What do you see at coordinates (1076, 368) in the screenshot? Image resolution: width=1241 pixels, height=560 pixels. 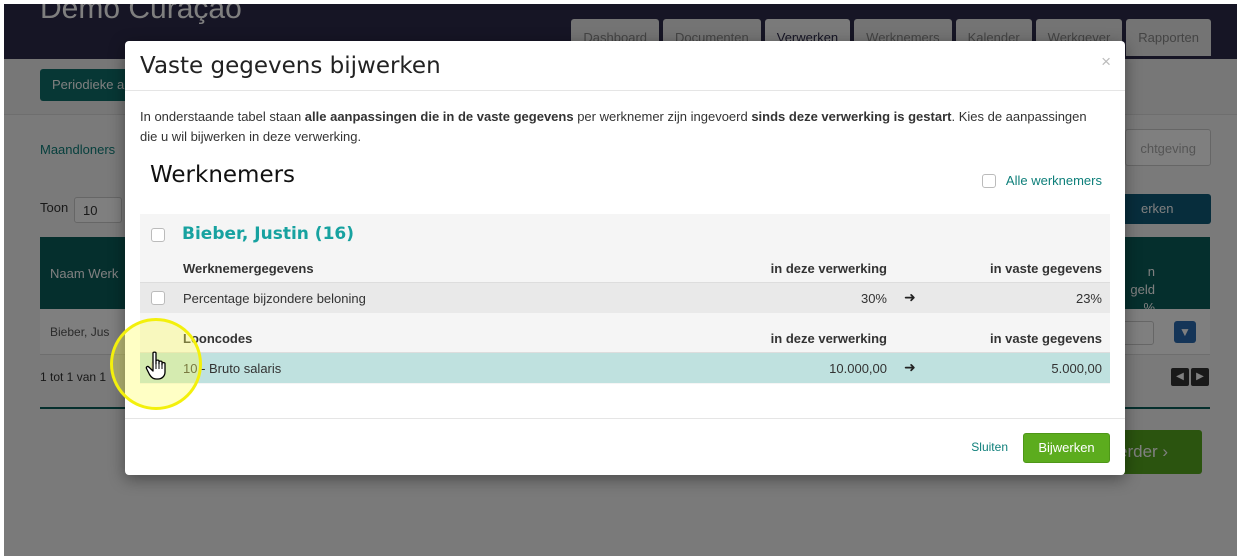 I see `row-fixed-value: 5.000,00` at bounding box center [1076, 368].